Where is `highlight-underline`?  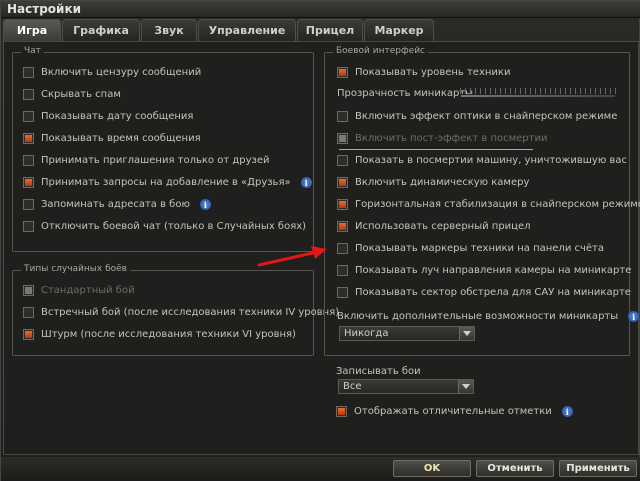
highlight-underline is located at coordinates (436, 149).